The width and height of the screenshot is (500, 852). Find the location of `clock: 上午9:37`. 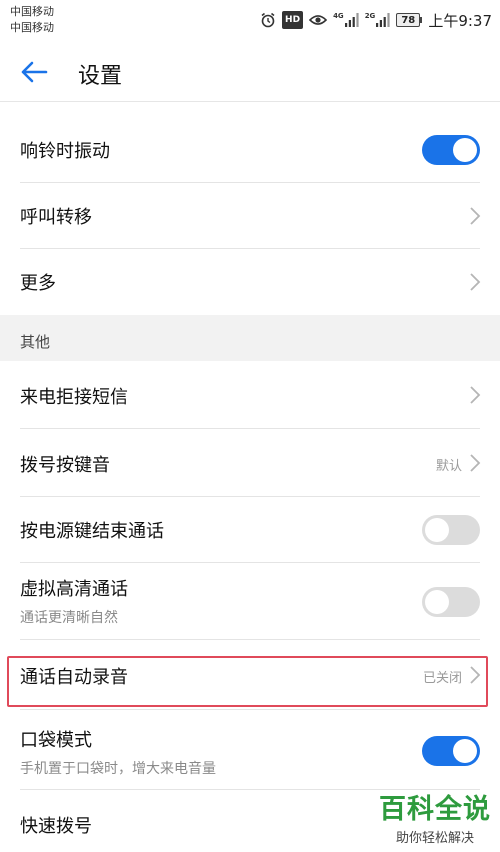

clock: 上午9:37 is located at coordinates (460, 20).